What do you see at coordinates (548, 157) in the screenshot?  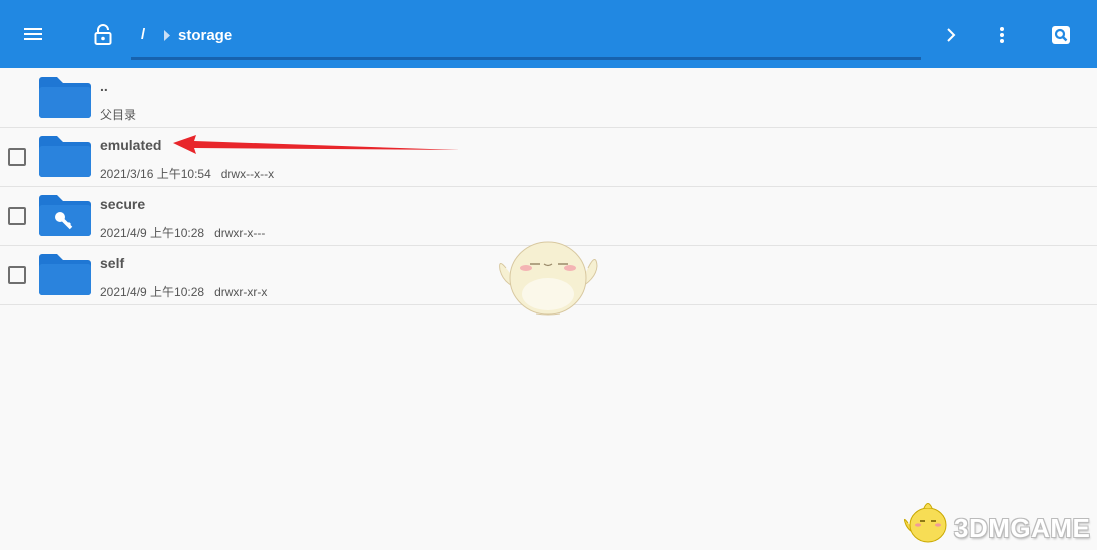 I see `list-item-emulated: emulated 2021/3/16 上午10:54 drwx--x--x` at bounding box center [548, 157].